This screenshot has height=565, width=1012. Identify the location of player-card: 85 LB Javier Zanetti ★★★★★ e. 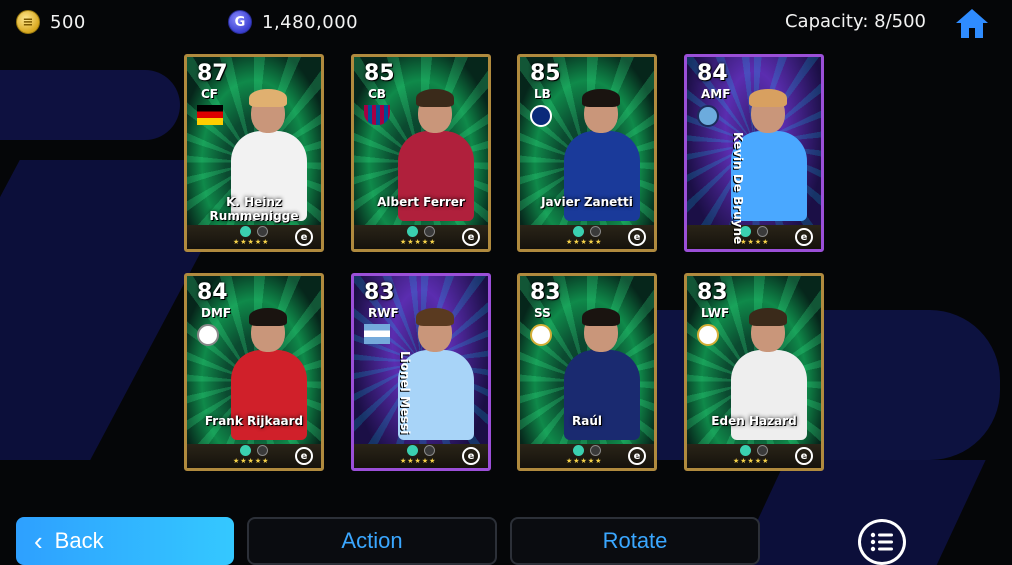
(587, 153).